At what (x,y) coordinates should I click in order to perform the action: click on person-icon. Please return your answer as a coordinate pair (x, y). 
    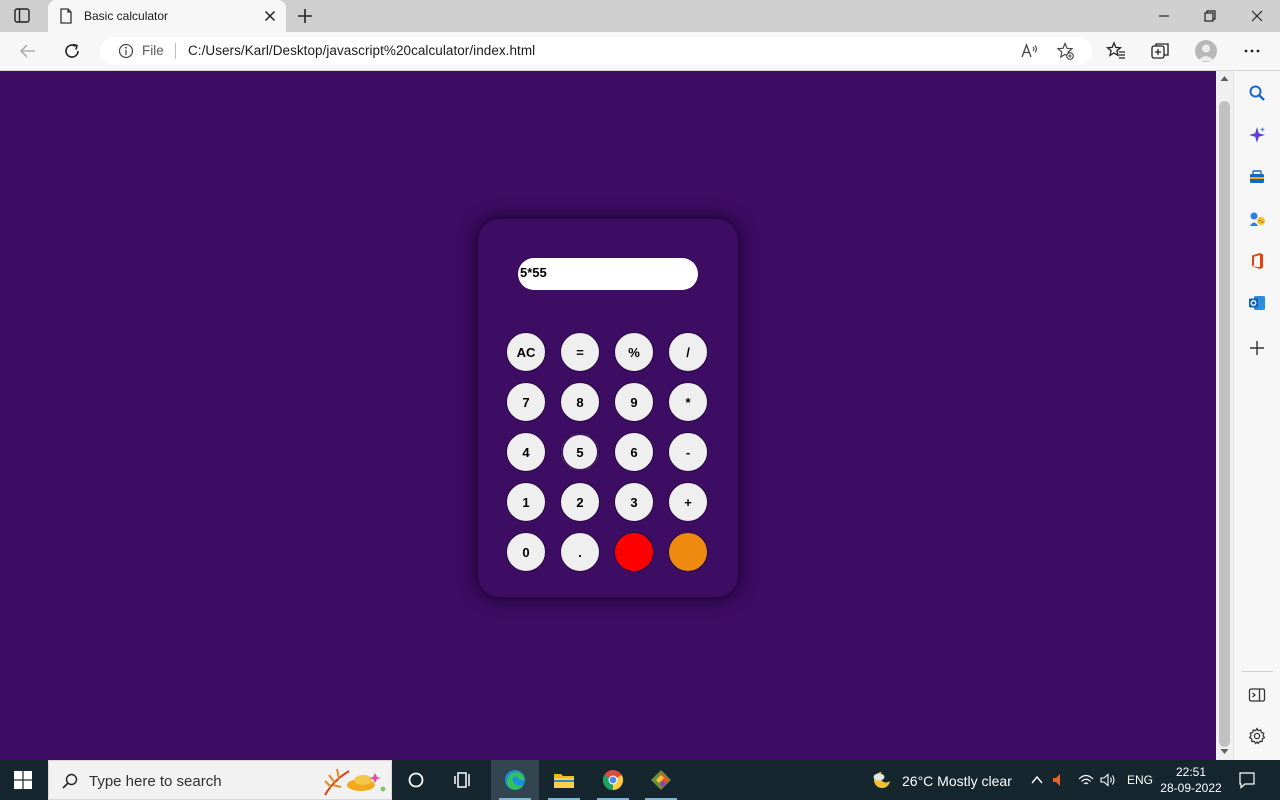
    Looking at the image, I should click on (1206, 52).